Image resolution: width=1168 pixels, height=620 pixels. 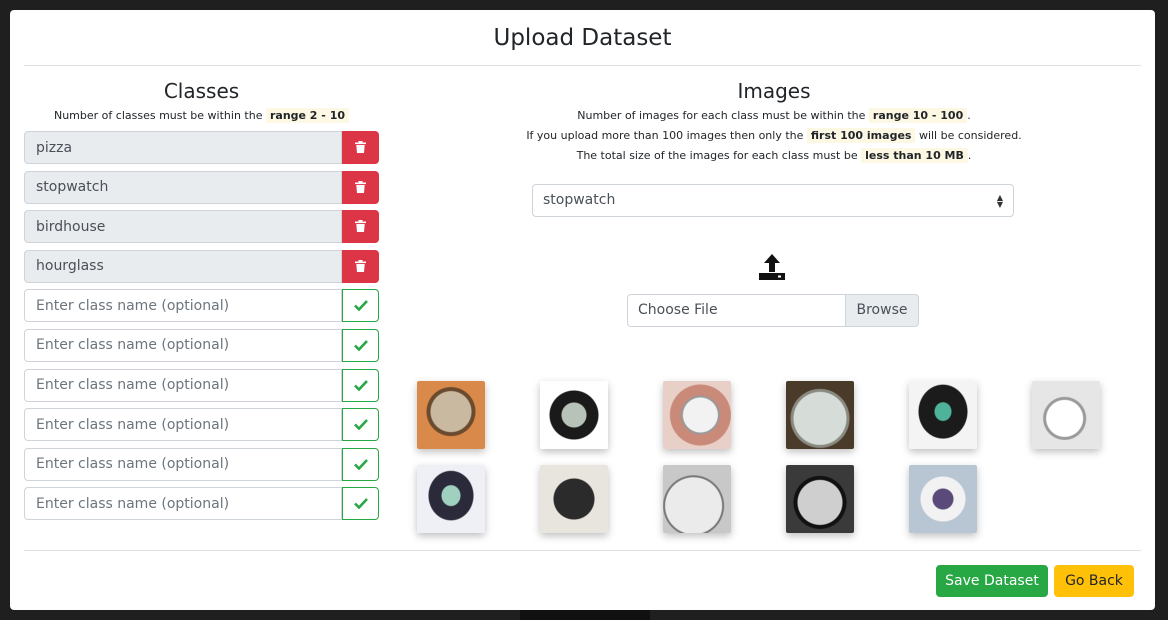 What do you see at coordinates (582, 580) in the screenshot?
I see `modal-footer: Save Dataset Go Back` at bounding box center [582, 580].